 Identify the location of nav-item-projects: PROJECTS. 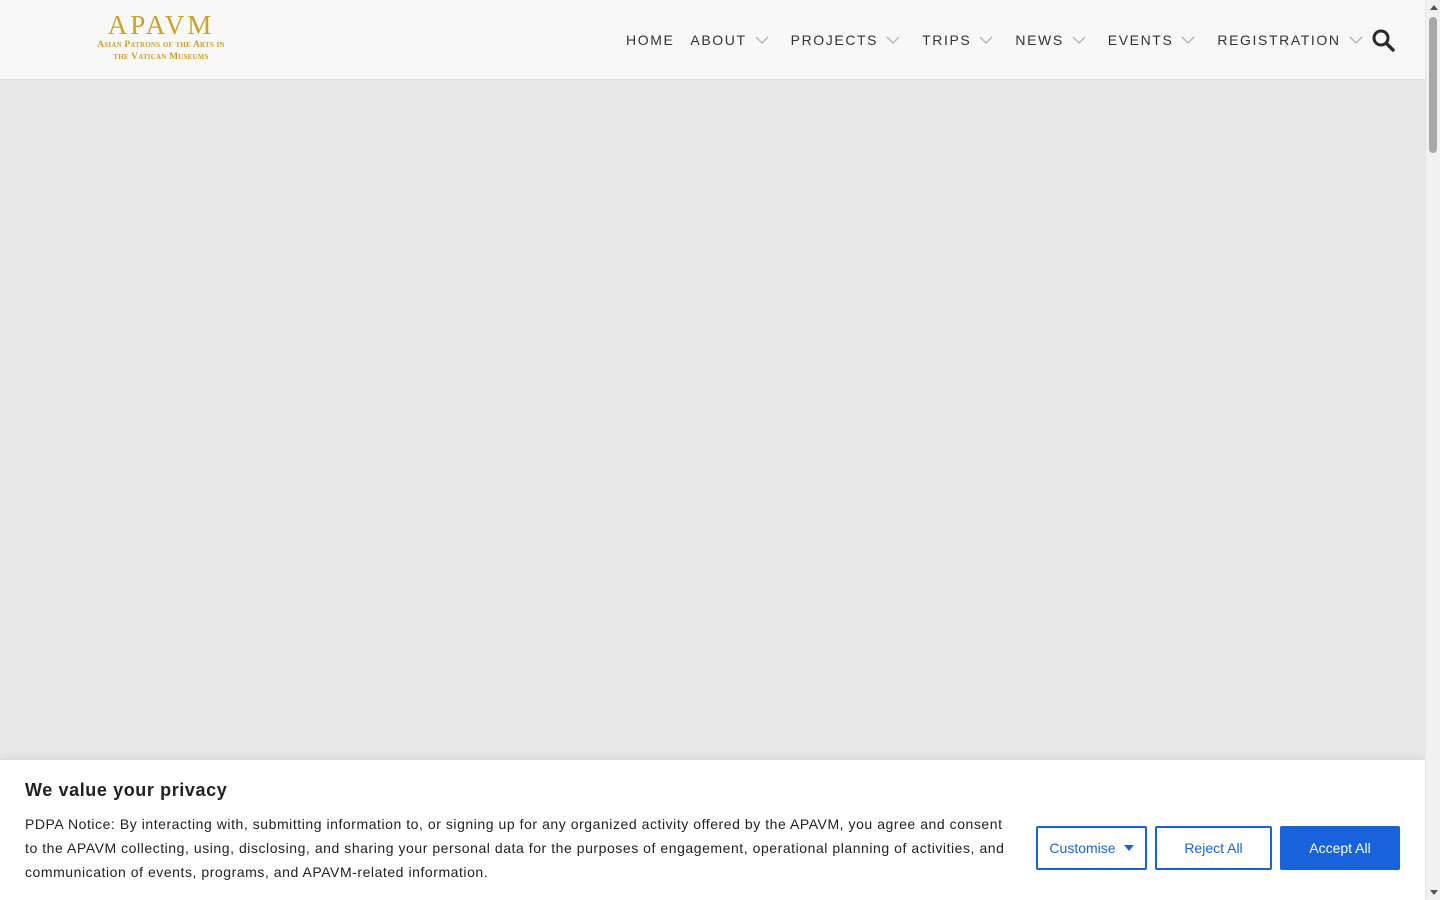
(845, 40).